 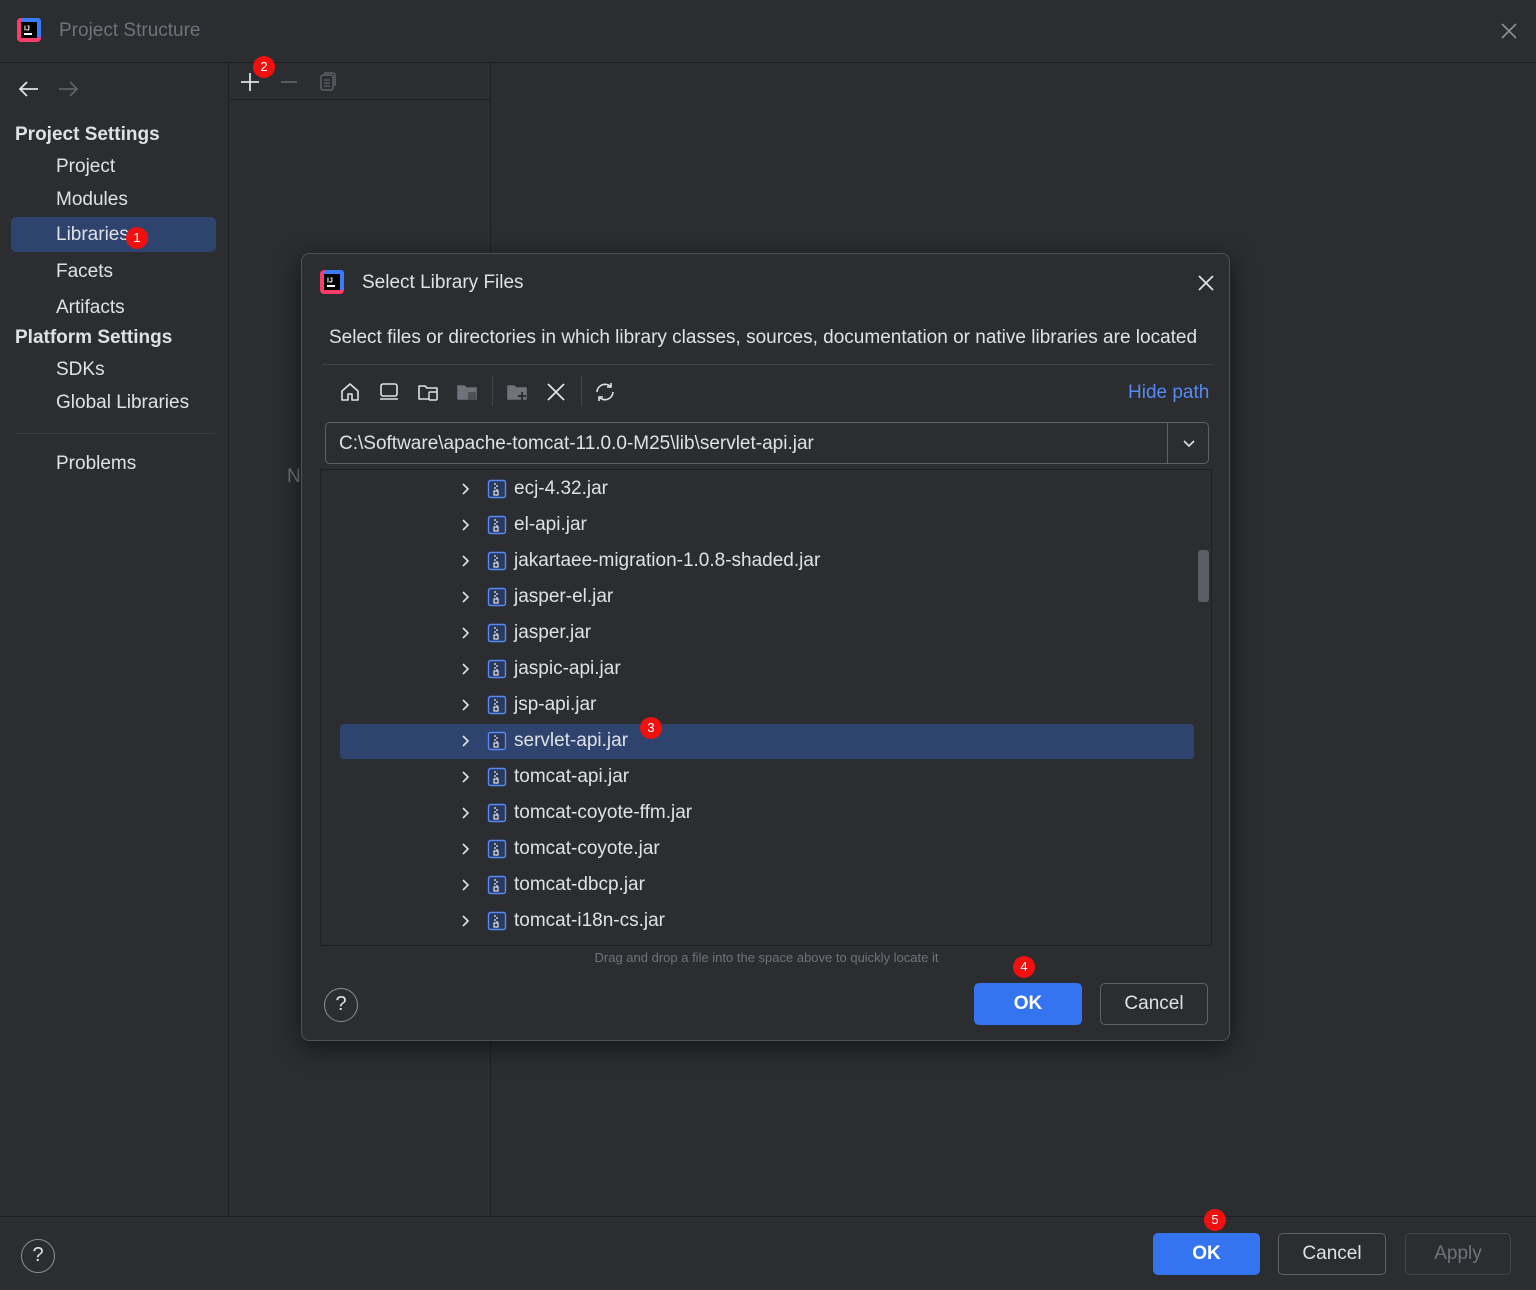 What do you see at coordinates (113, 463) in the screenshot?
I see `sidebar-item-problems: Problems` at bounding box center [113, 463].